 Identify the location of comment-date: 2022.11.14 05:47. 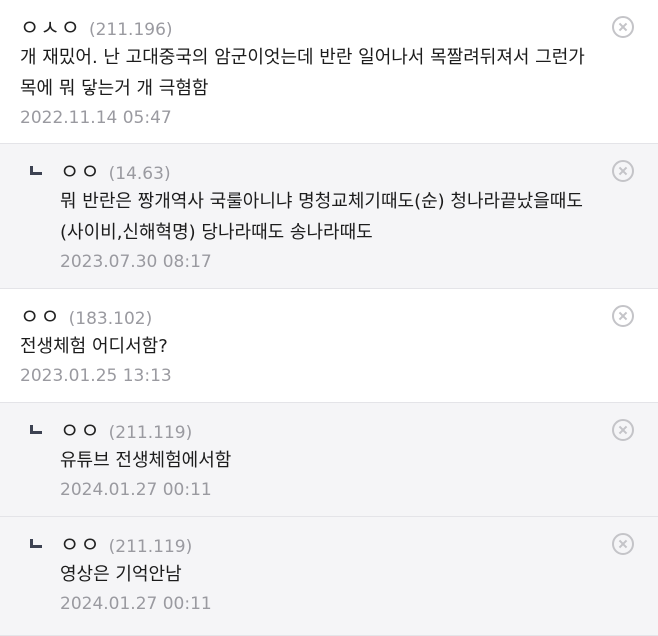
(96, 118).